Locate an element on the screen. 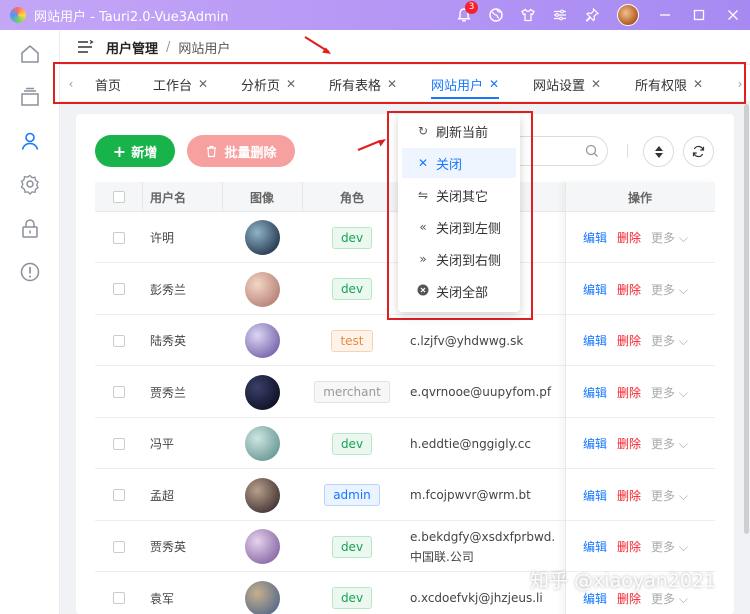 The image size is (750, 614). menu-fold-icon is located at coordinates (85, 47).